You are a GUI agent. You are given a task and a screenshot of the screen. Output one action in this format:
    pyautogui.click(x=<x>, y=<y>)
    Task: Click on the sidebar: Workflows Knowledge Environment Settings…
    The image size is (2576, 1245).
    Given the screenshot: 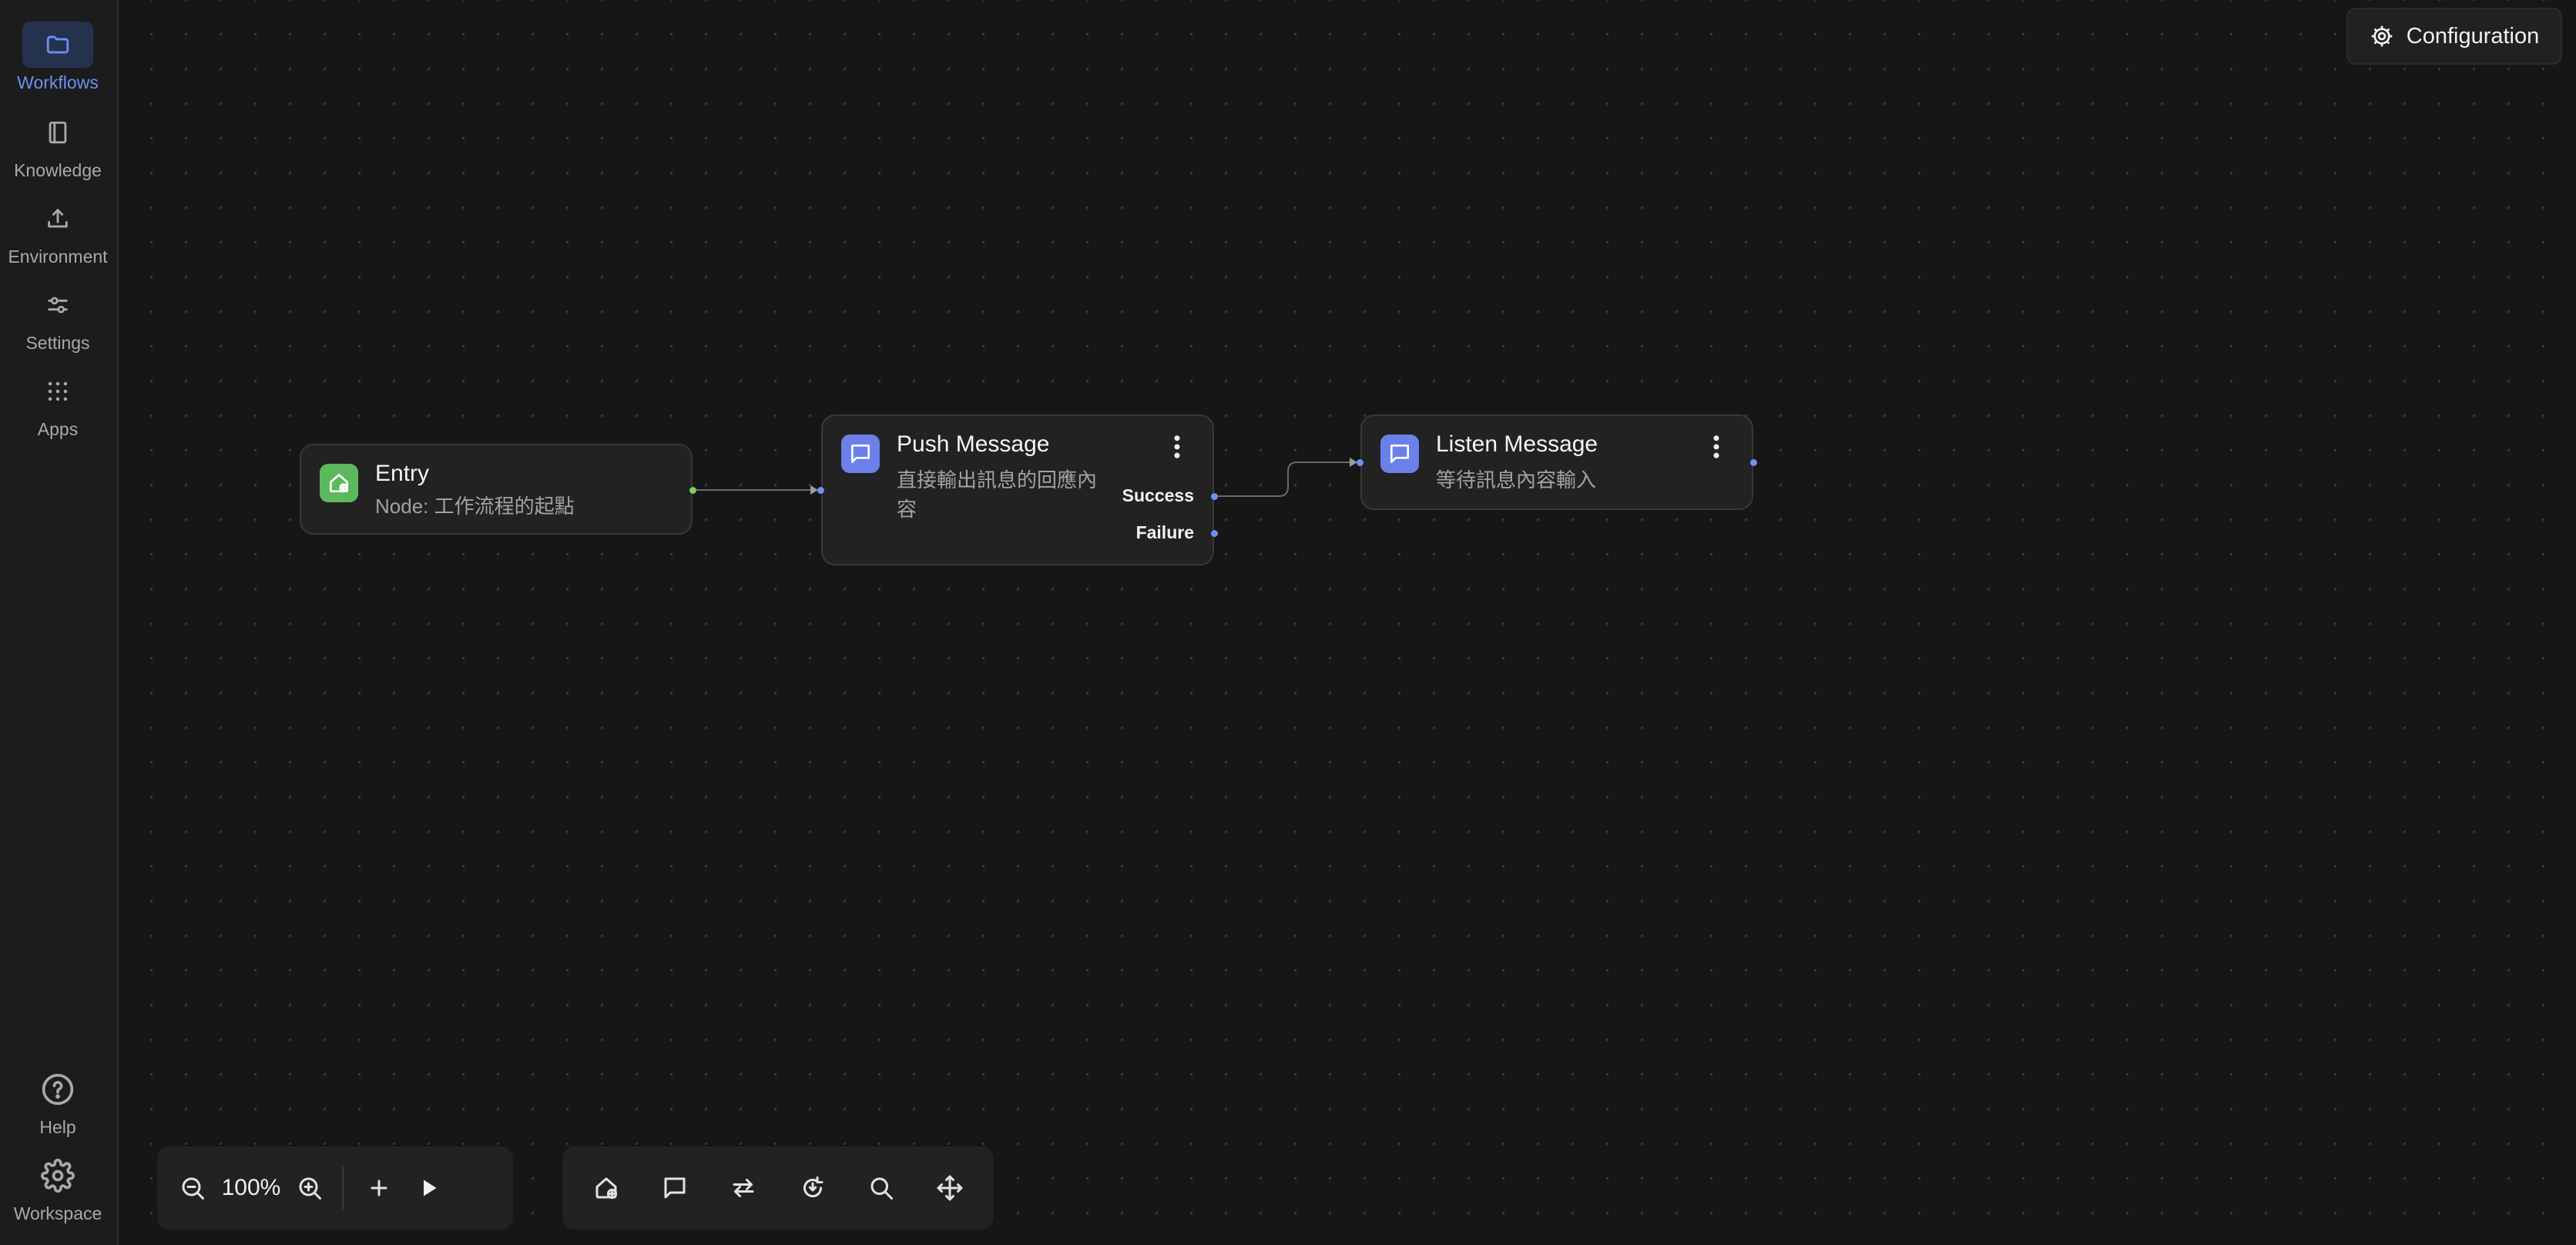 What is the action you would take?
    pyautogui.click(x=59, y=622)
    